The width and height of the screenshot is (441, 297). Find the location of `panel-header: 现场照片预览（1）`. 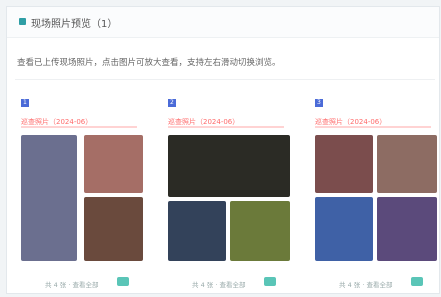

panel-header: 现场照片预览（1） is located at coordinates (223, 22).